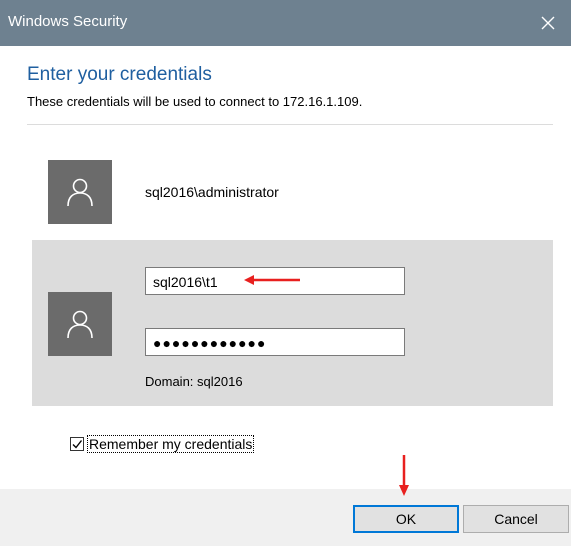 The image size is (571, 546). What do you see at coordinates (516, 519) in the screenshot?
I see `cancel-button: Cancel` at bounding box center [516, 519].